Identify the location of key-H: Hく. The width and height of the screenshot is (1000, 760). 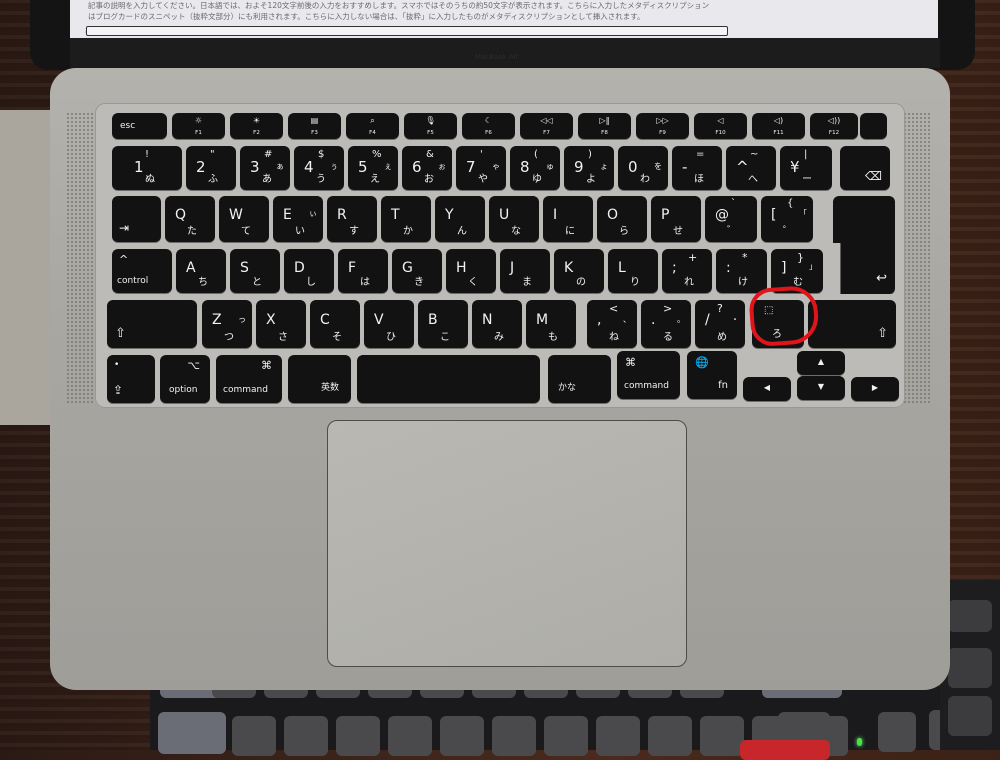
(471, 271).